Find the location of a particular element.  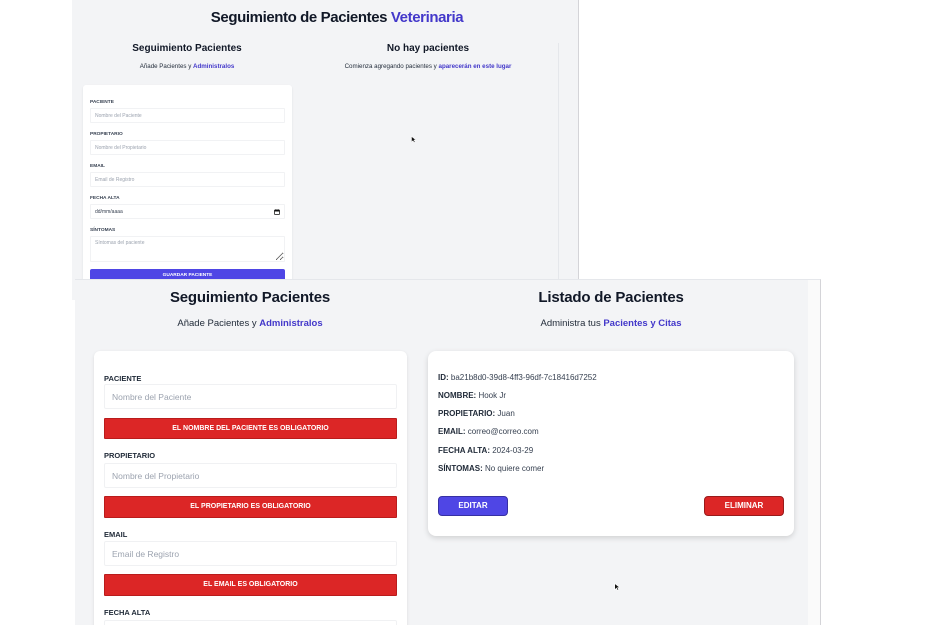

patient-name-value: Hook Jr is located at coordinates (492, 395).